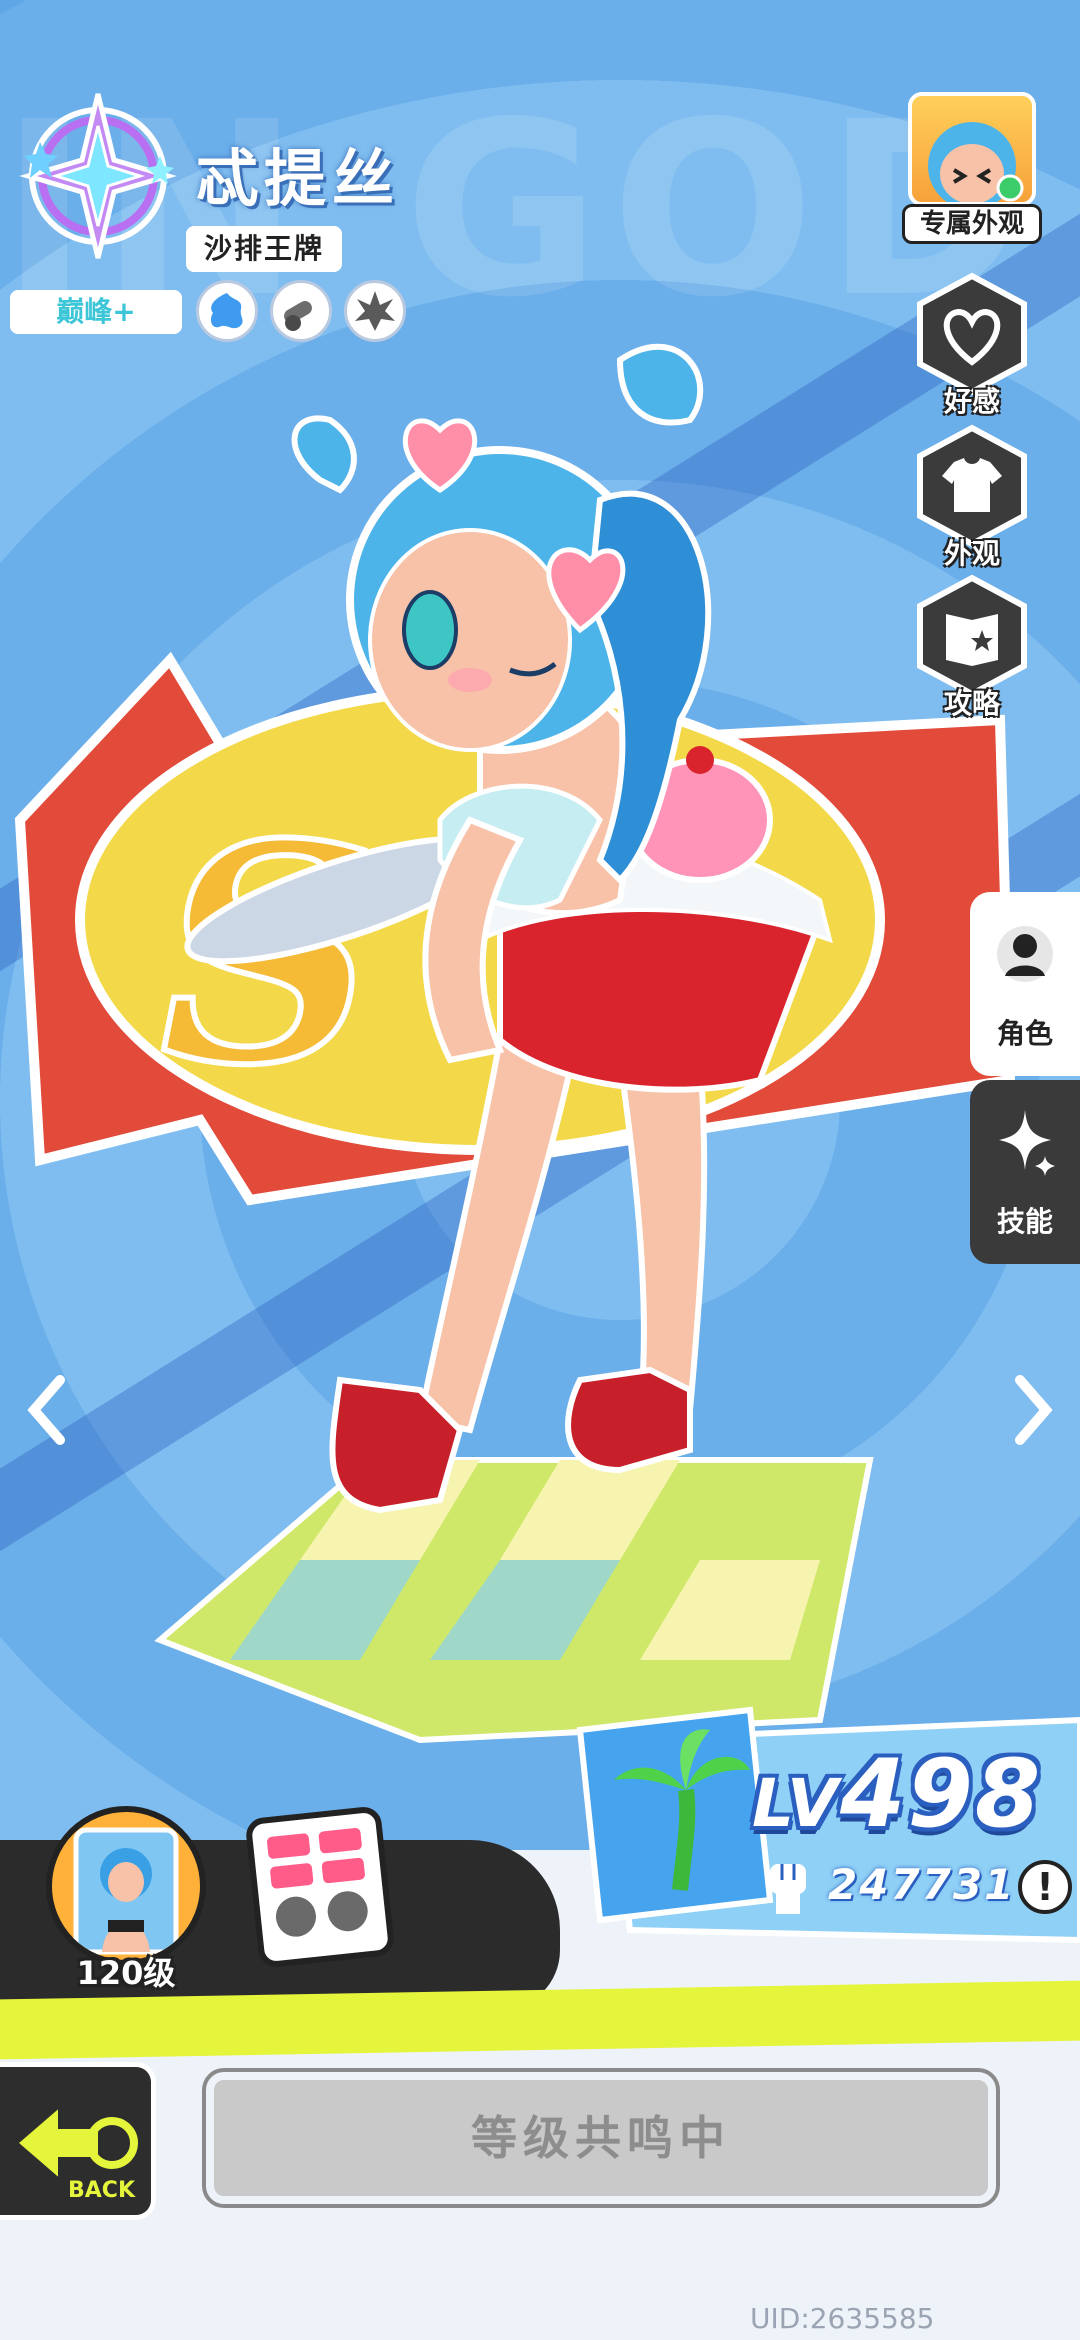  What do you see at coordinates (298, 178) in the screenshot?
I see `character-name: 忒提丝` at bounding box center [298, 178].